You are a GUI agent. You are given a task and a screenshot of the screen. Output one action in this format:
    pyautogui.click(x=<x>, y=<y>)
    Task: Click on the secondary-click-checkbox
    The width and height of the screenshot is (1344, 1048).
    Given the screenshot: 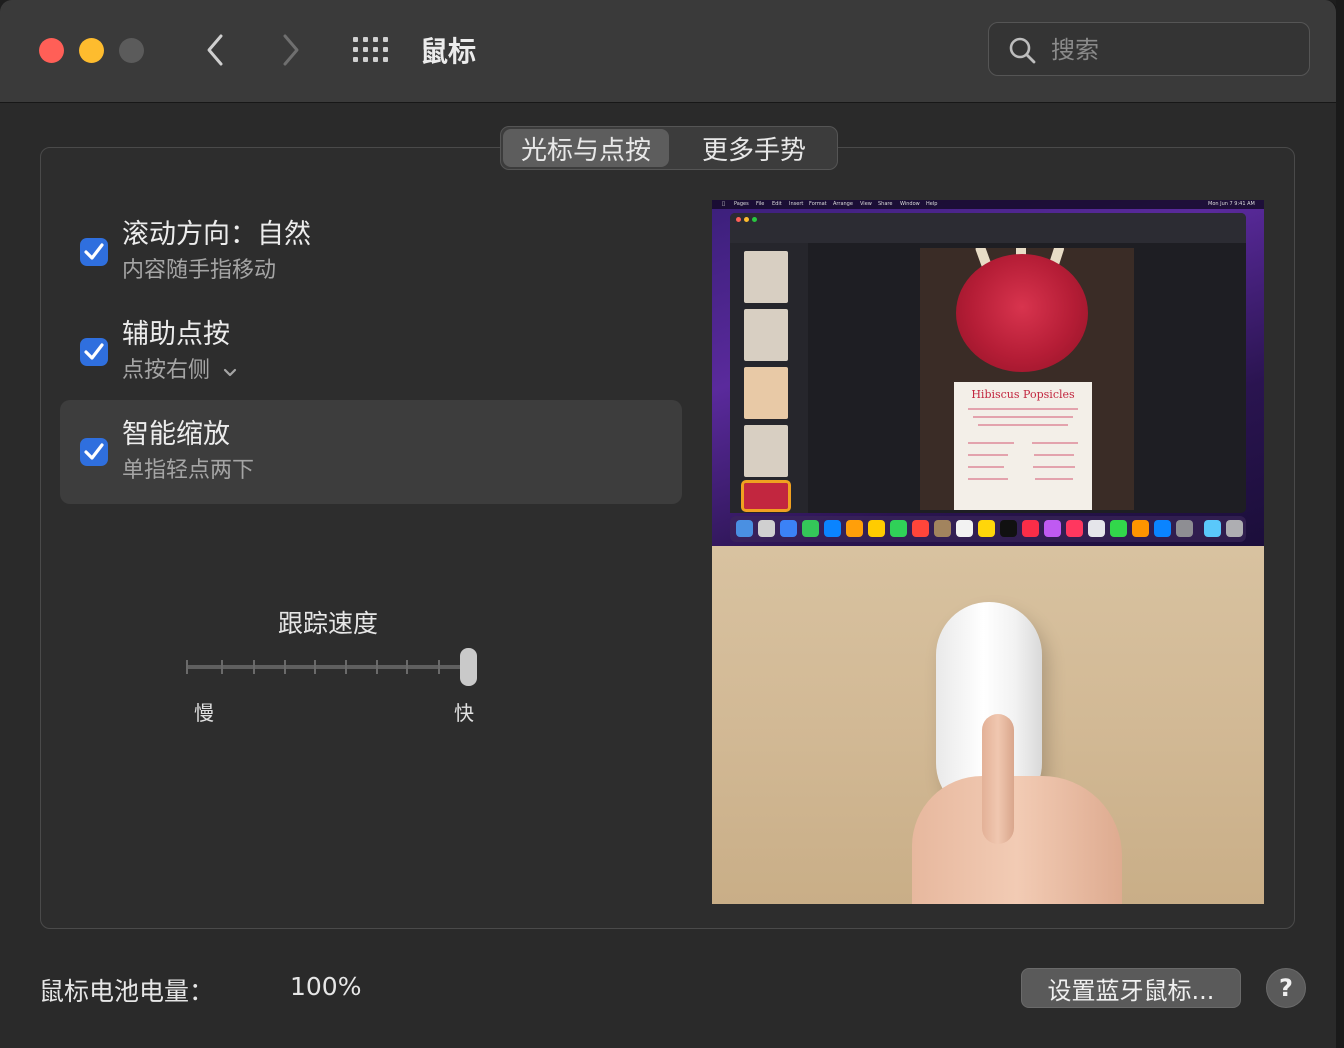 What is the action you would take?
    pyautogui.click(x=94, y=352)
    